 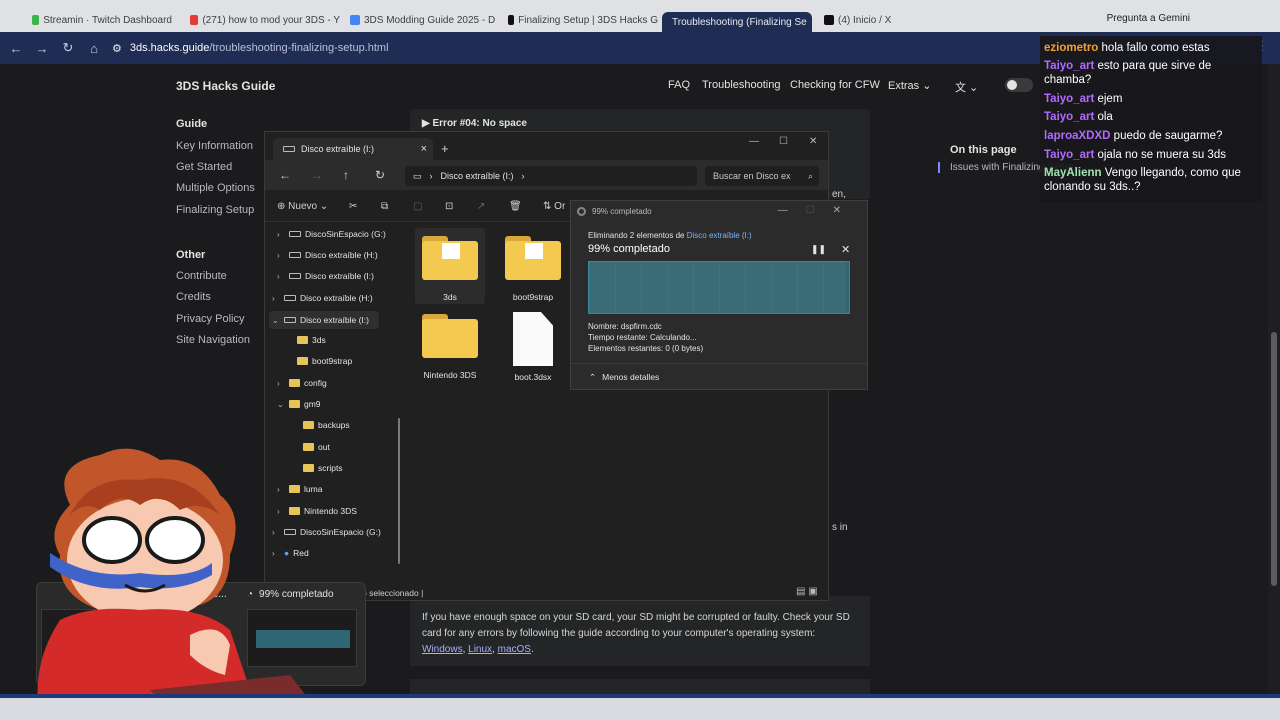 What do you see at coordinates (193, 297) in the screenshot?
I see `sidebar-link: Credits` at bounding box center [193, 297].